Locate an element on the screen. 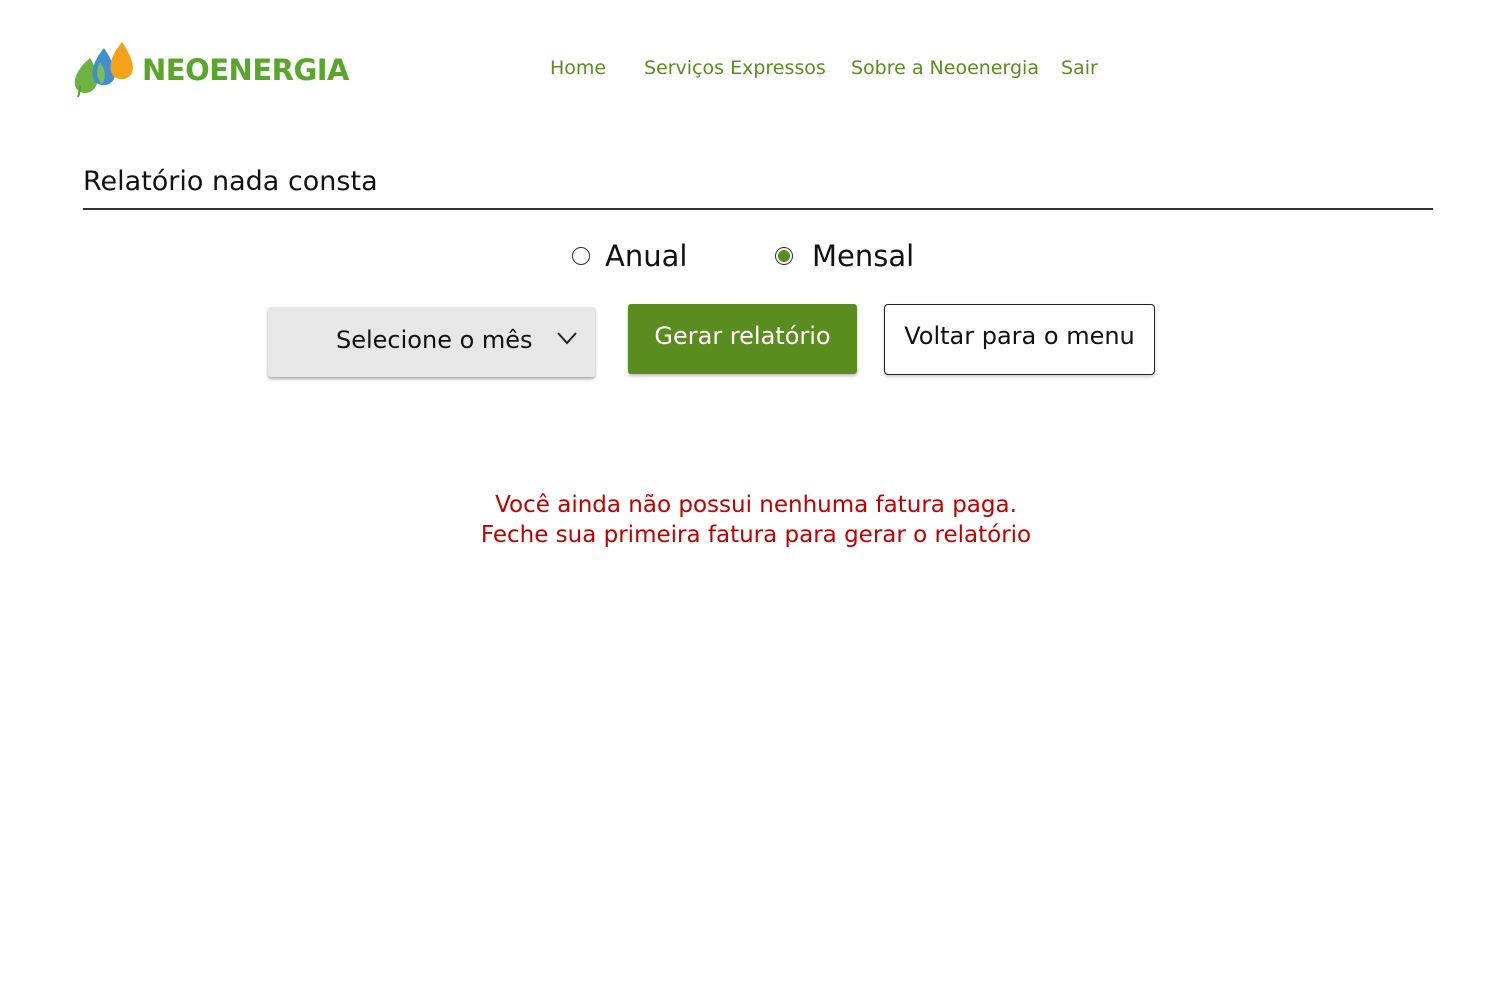 The height and width of the screenshot is (981, 1512). radio-mensal is located at coordinates (784, 256).